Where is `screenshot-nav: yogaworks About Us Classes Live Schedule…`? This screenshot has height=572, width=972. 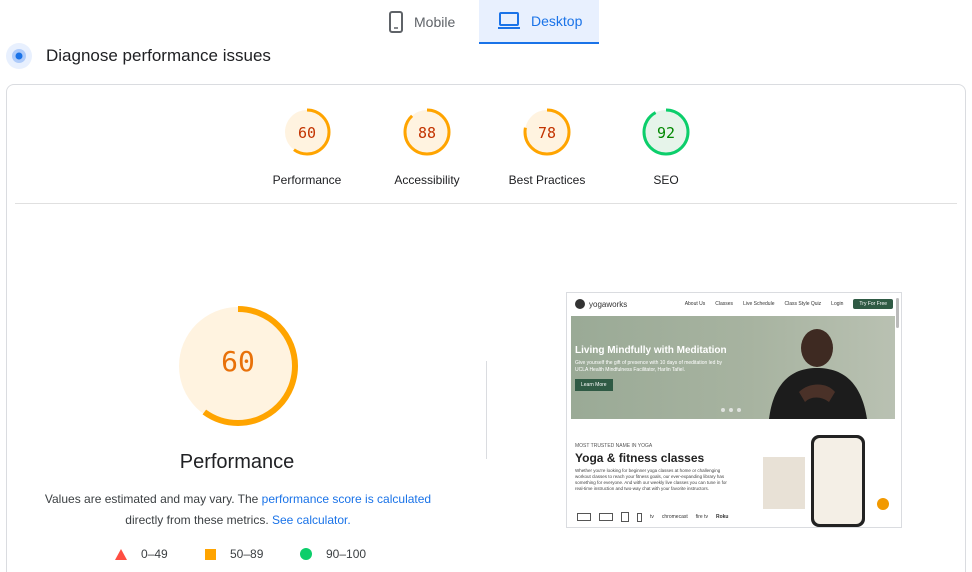
screenshot-nav: yogaworks About Us Classes Live Schedule… is located at coordinates (734, 304).